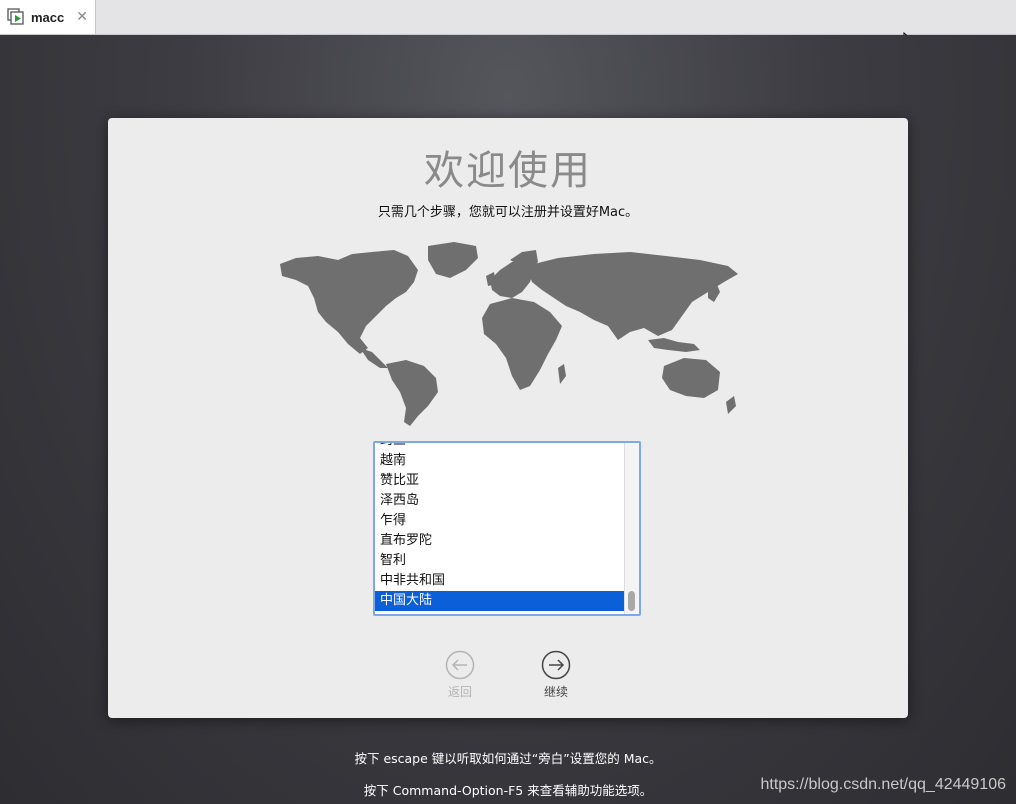 This screenshot has width=1016, height=804. I want to click on continue-button: 继续, so click(556, 675).